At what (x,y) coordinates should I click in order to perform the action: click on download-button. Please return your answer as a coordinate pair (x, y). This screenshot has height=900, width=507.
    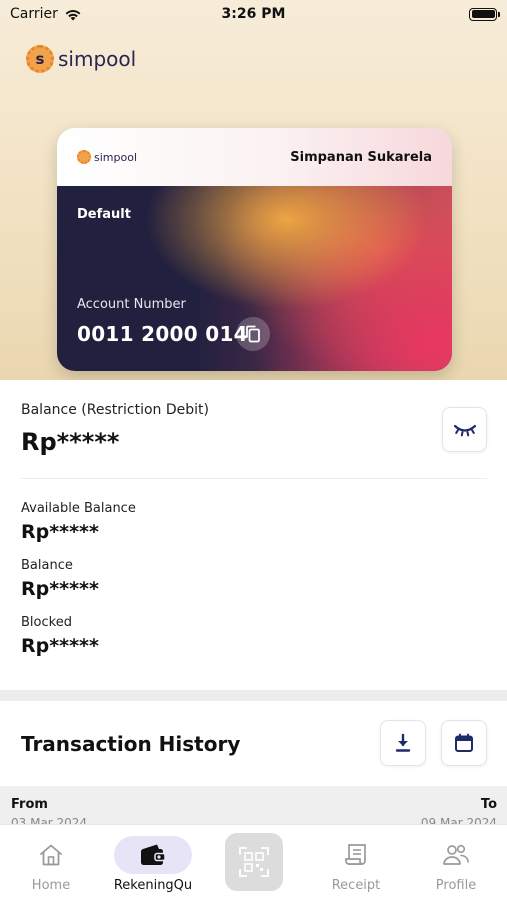
    Looking at the image, I should click on (403, 743).